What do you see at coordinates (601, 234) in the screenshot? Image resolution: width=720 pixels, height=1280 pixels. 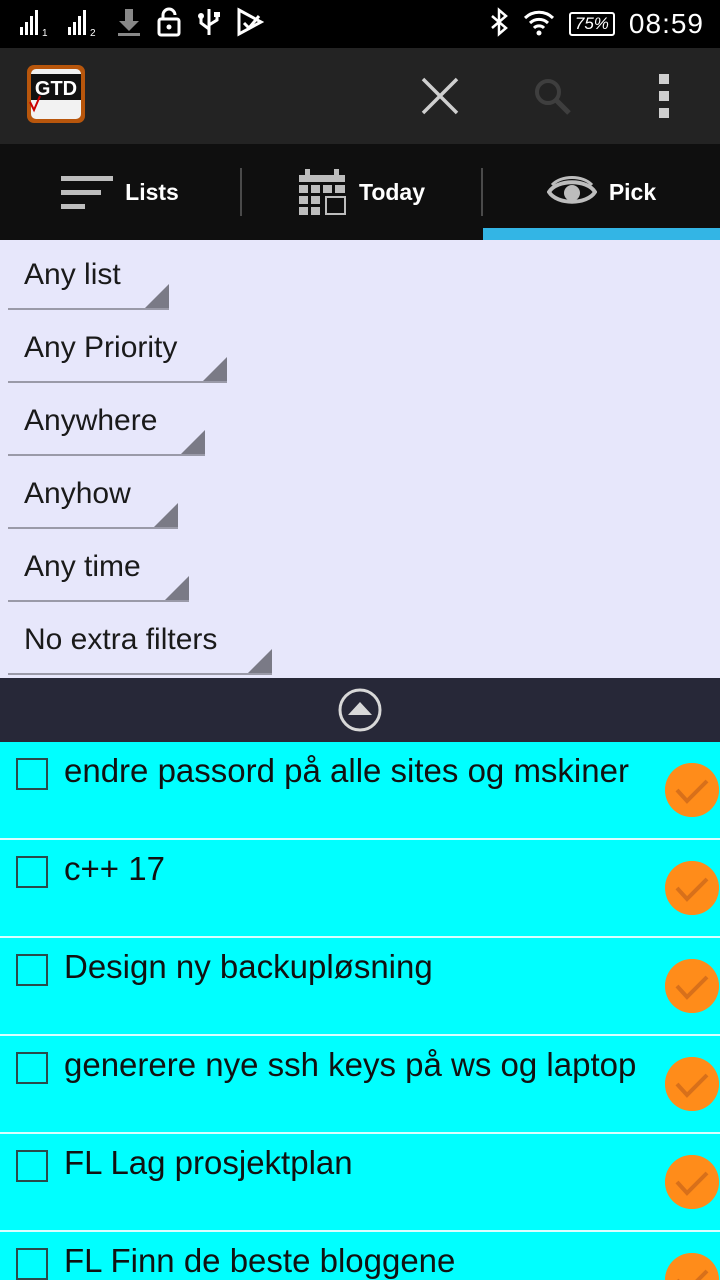 I see `selected-tab-indicator` at bounding box center [601, 234].